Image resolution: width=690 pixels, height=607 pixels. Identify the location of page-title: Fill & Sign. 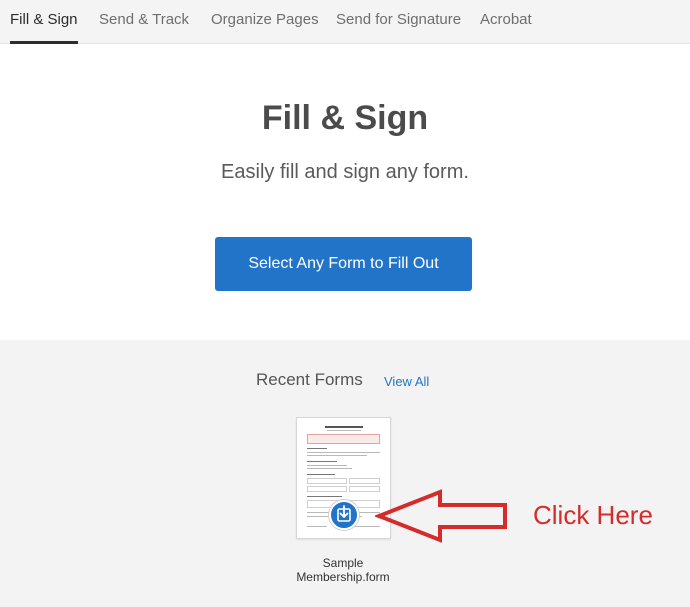
(345, 118).